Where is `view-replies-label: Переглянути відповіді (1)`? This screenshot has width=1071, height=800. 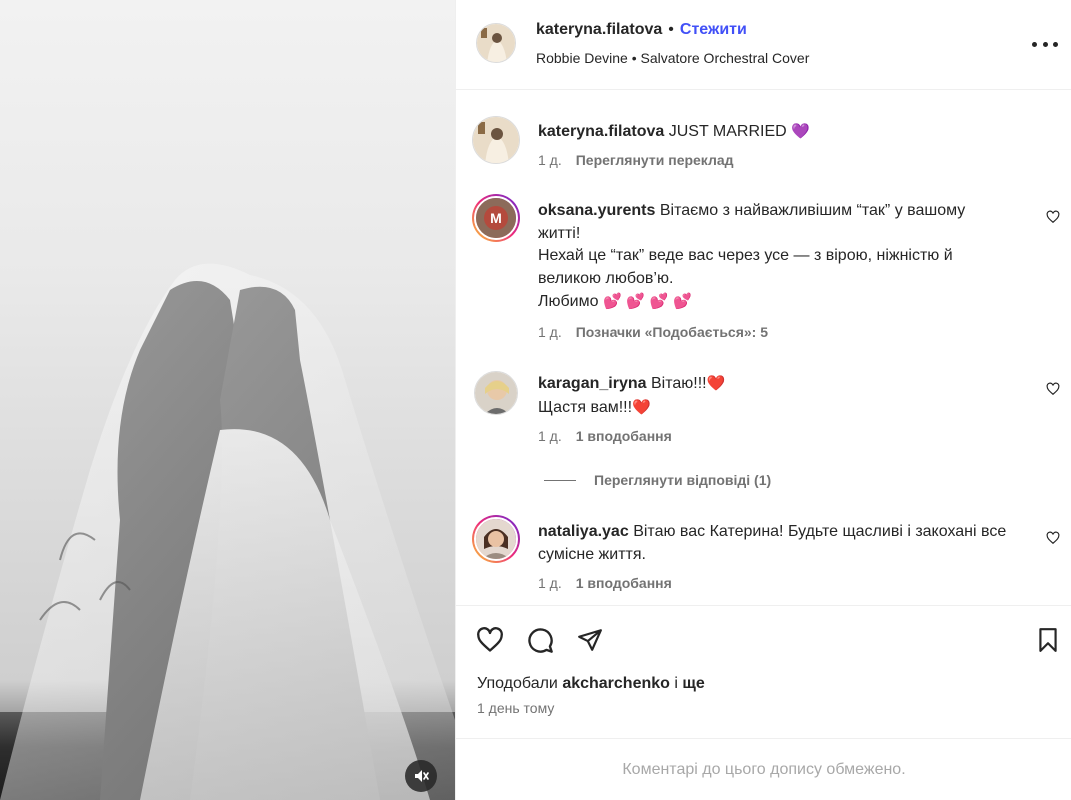 view-replies-label: Переглянути відповіді (1) is located at coordinates (683, 480).